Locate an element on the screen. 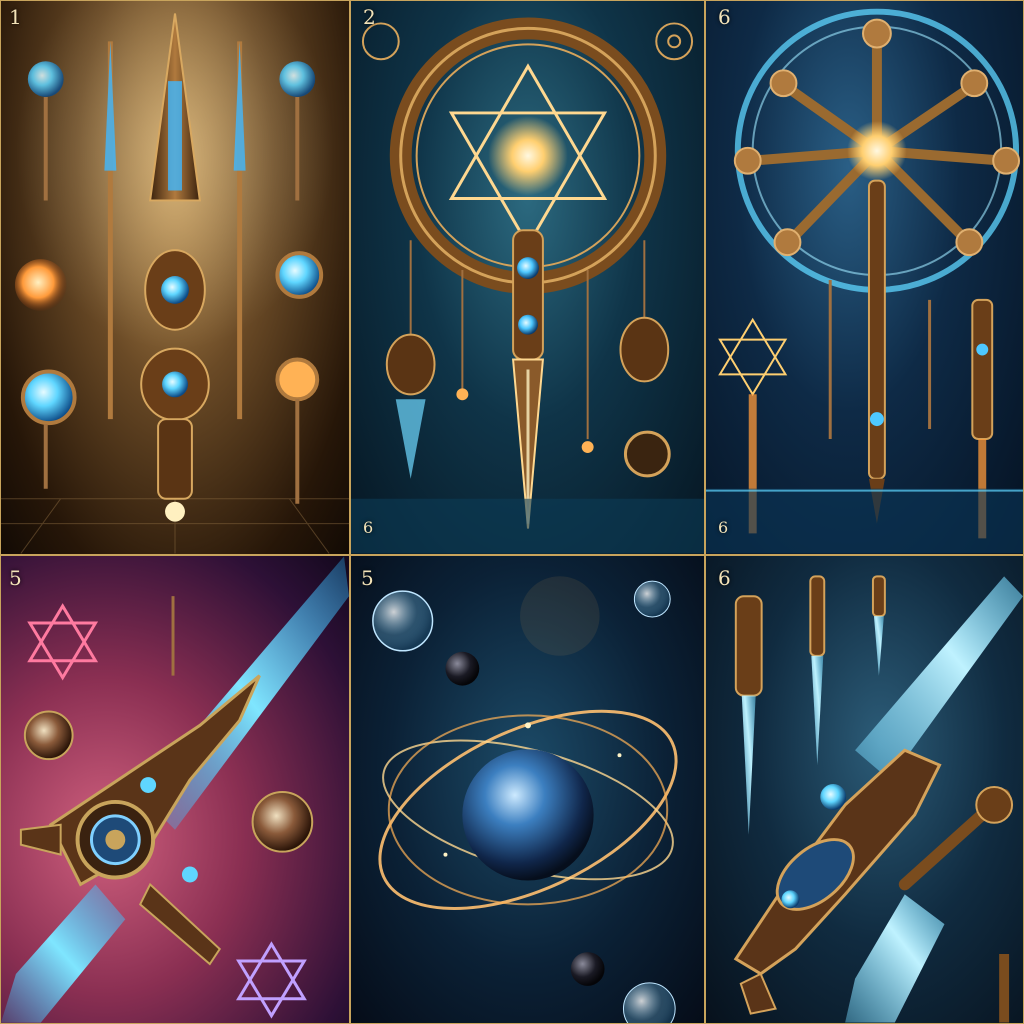 The height and width of the screenshot is (1024, 1024). hilt-gem-upper is located at coordinates (175, 290).